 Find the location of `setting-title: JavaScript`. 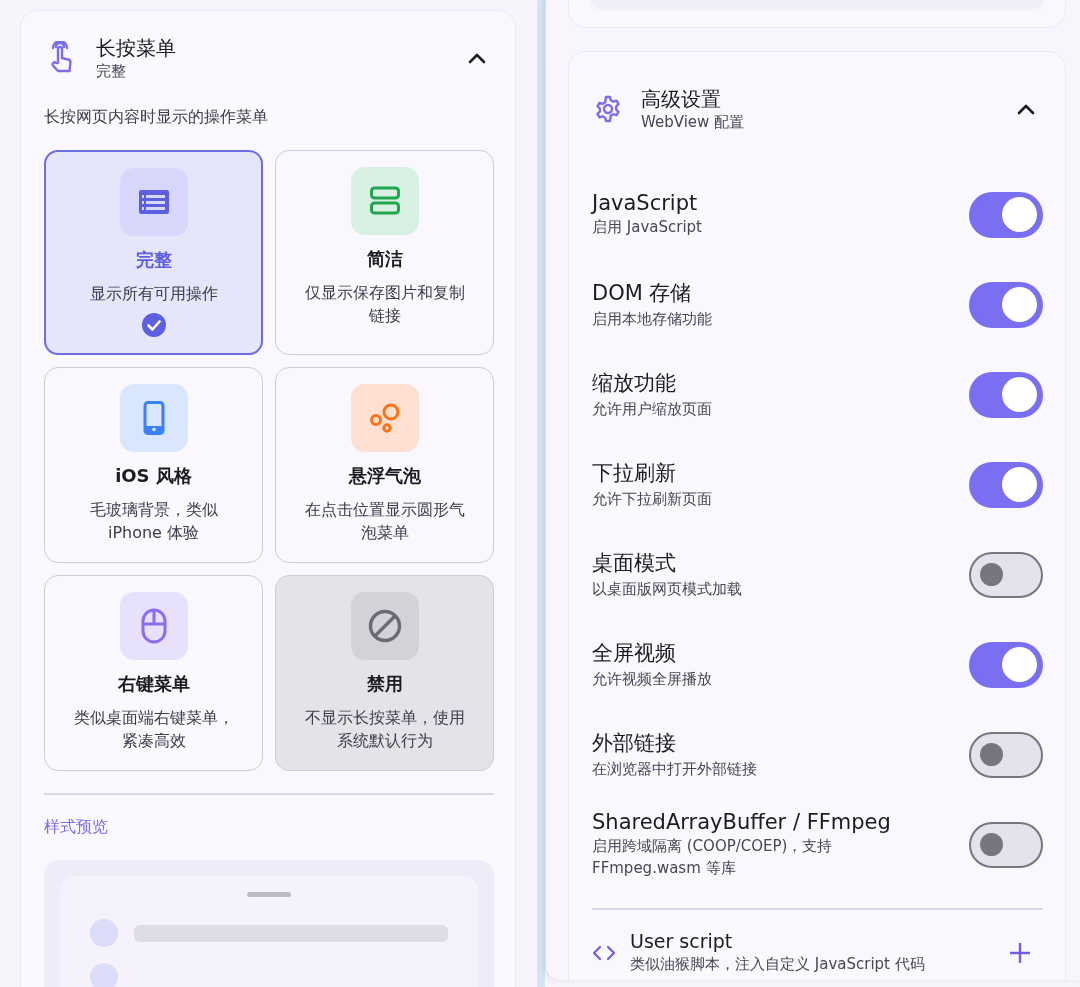

setting-title: JavaScript is located at coordinates (645, 203).